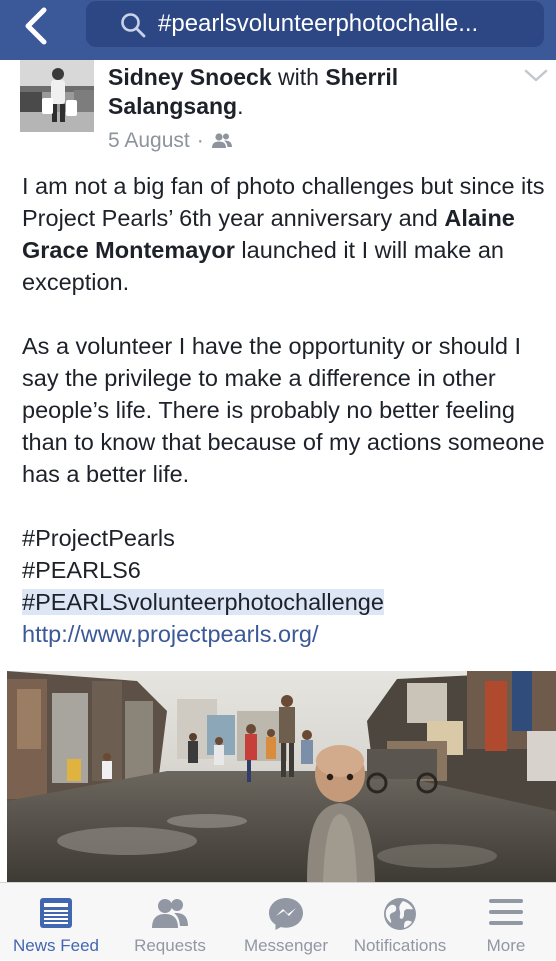  I want to click on avatar-photo, so click(57, 96).